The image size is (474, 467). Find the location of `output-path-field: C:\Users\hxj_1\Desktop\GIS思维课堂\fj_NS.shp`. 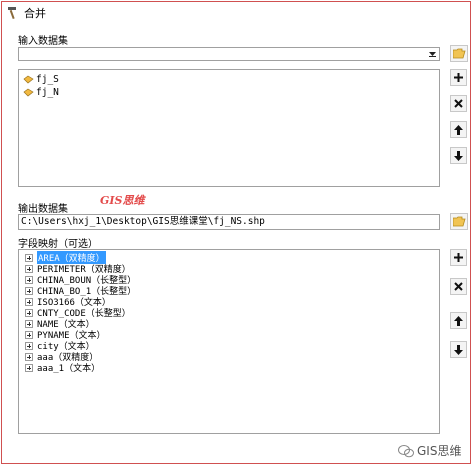

output-path-field: C:\Users\hxj_1\Desktop\GIS思维课堂\fj_NS.shp is located at coordinates (229, 222).